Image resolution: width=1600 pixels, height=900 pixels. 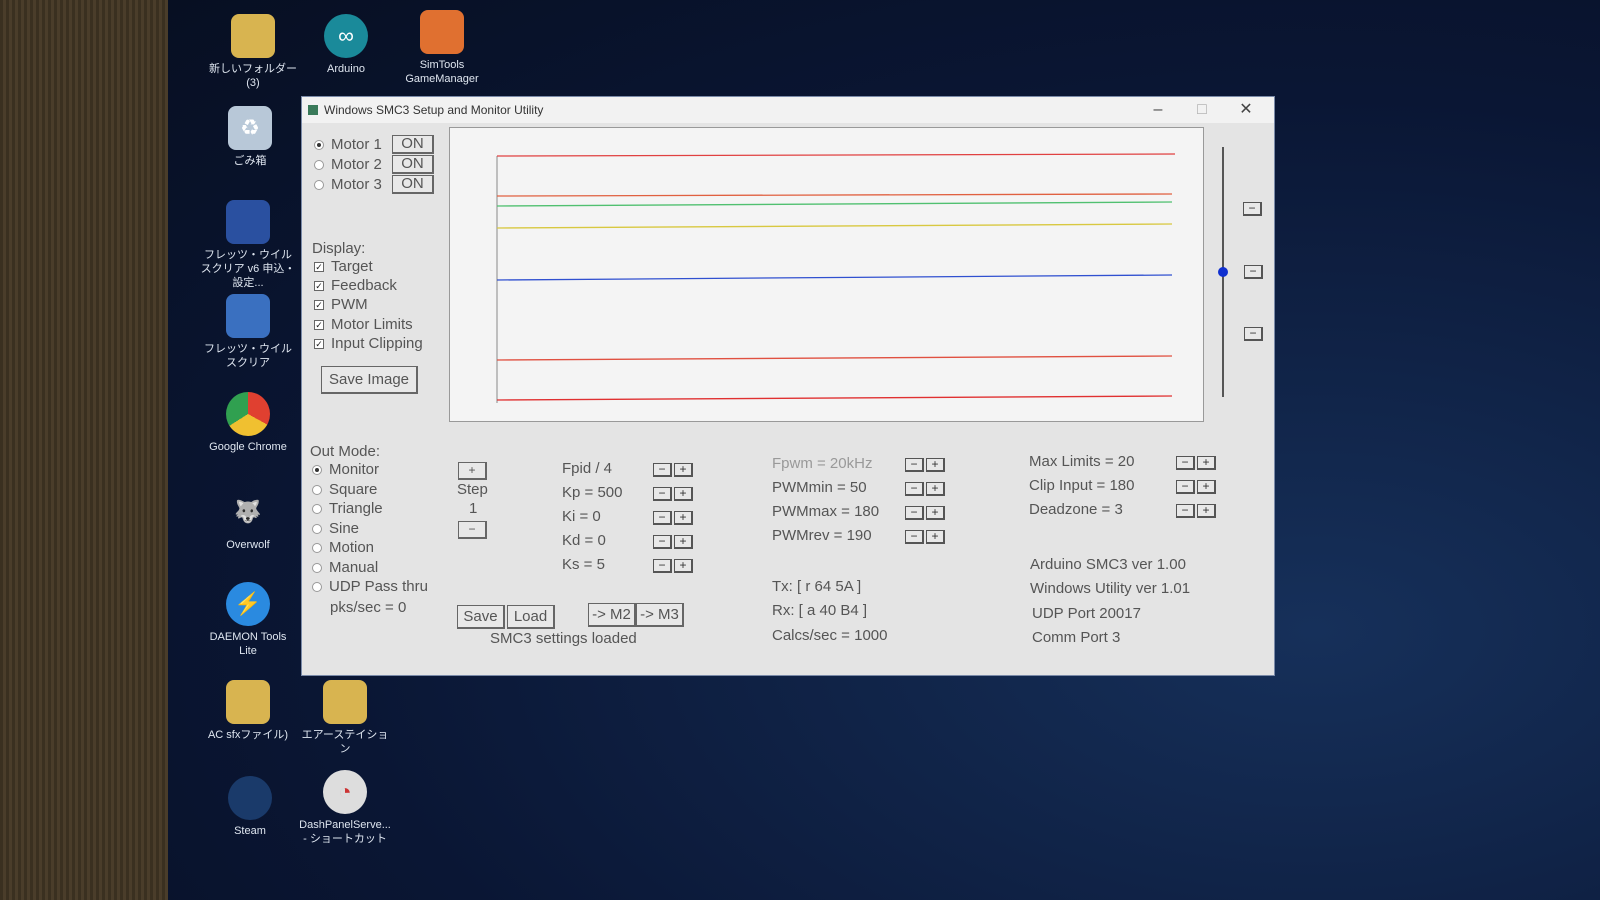 I want to click on minimize-button: –, so click(x=1158, y=110).